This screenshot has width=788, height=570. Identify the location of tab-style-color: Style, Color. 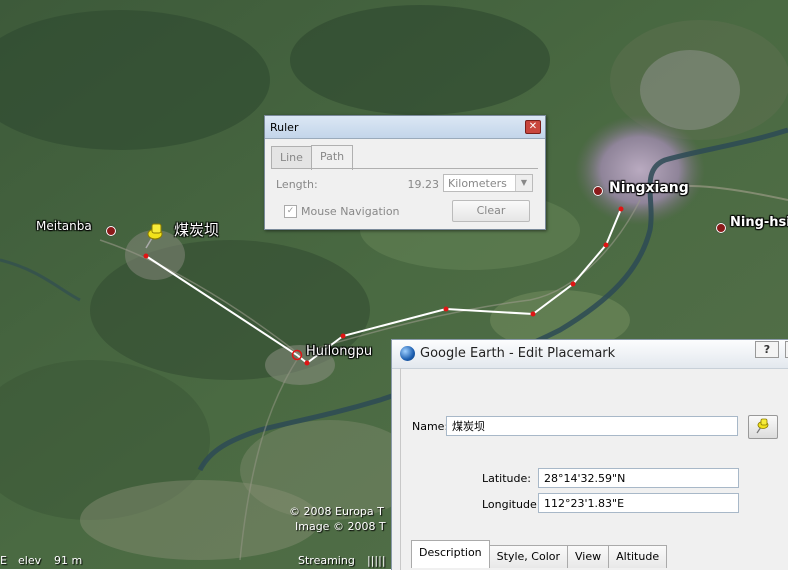
(528, 556).